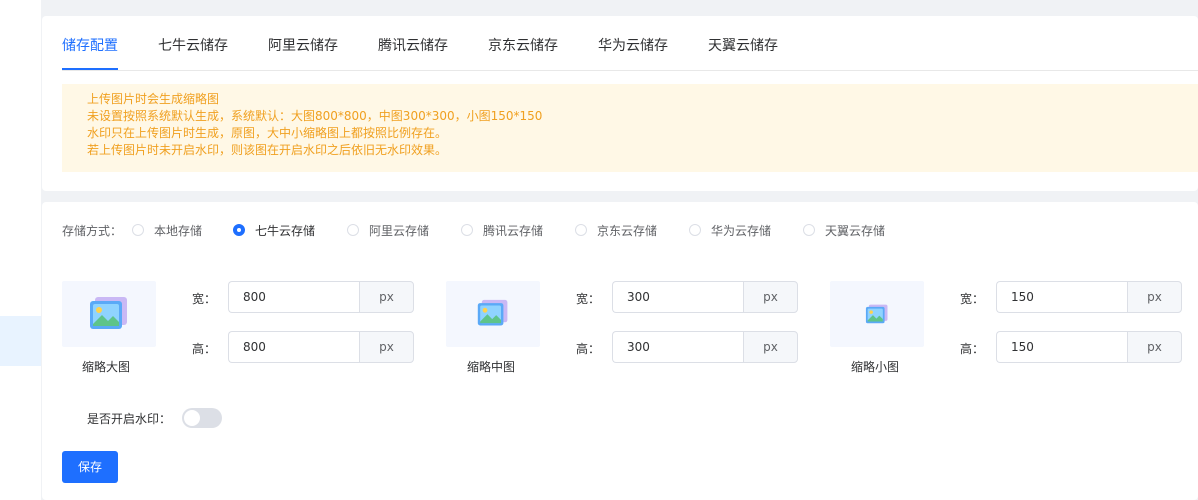 Image resolution: width=1198 pixels, height=500 pixels. What do you see at coordinates (267, 133) in the screenshot?
I see `notice-line: 水印只在上传图片时生成，原图，大中小缩略图上都按照比例存在。` at bounding box center [267, 133].